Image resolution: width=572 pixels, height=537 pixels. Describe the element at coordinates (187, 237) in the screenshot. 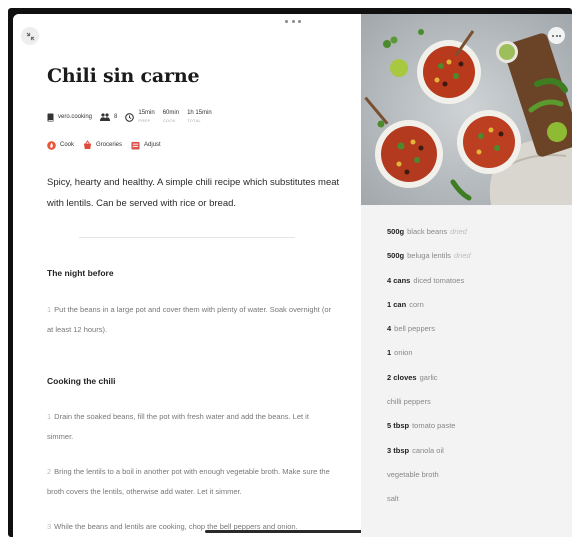

I see `section-divider` at that location.